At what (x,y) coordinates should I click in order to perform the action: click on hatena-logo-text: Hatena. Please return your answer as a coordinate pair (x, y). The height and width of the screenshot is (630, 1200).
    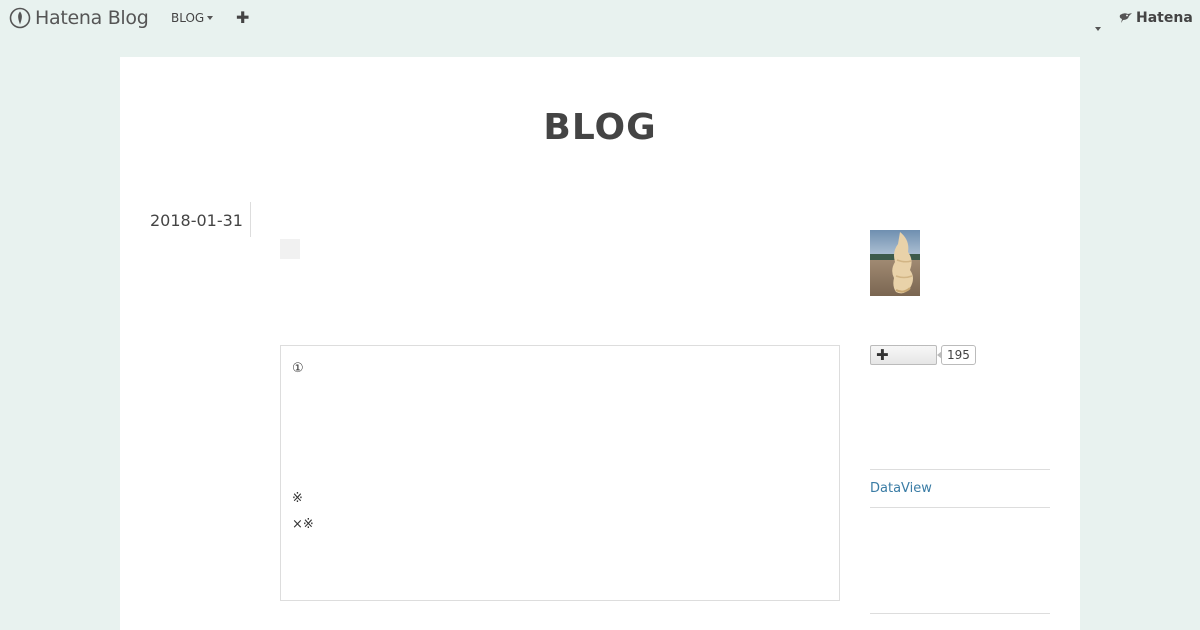
    Looking at the image, I should click on (1164, 18).